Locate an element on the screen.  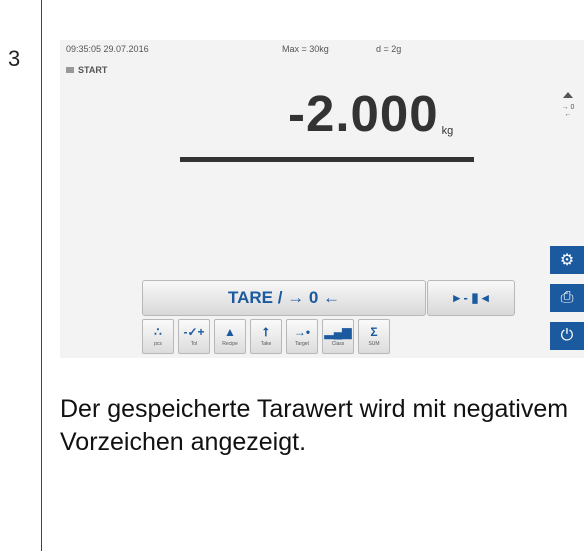
sum-key-label: SUM is located at coordinates (374, 344).